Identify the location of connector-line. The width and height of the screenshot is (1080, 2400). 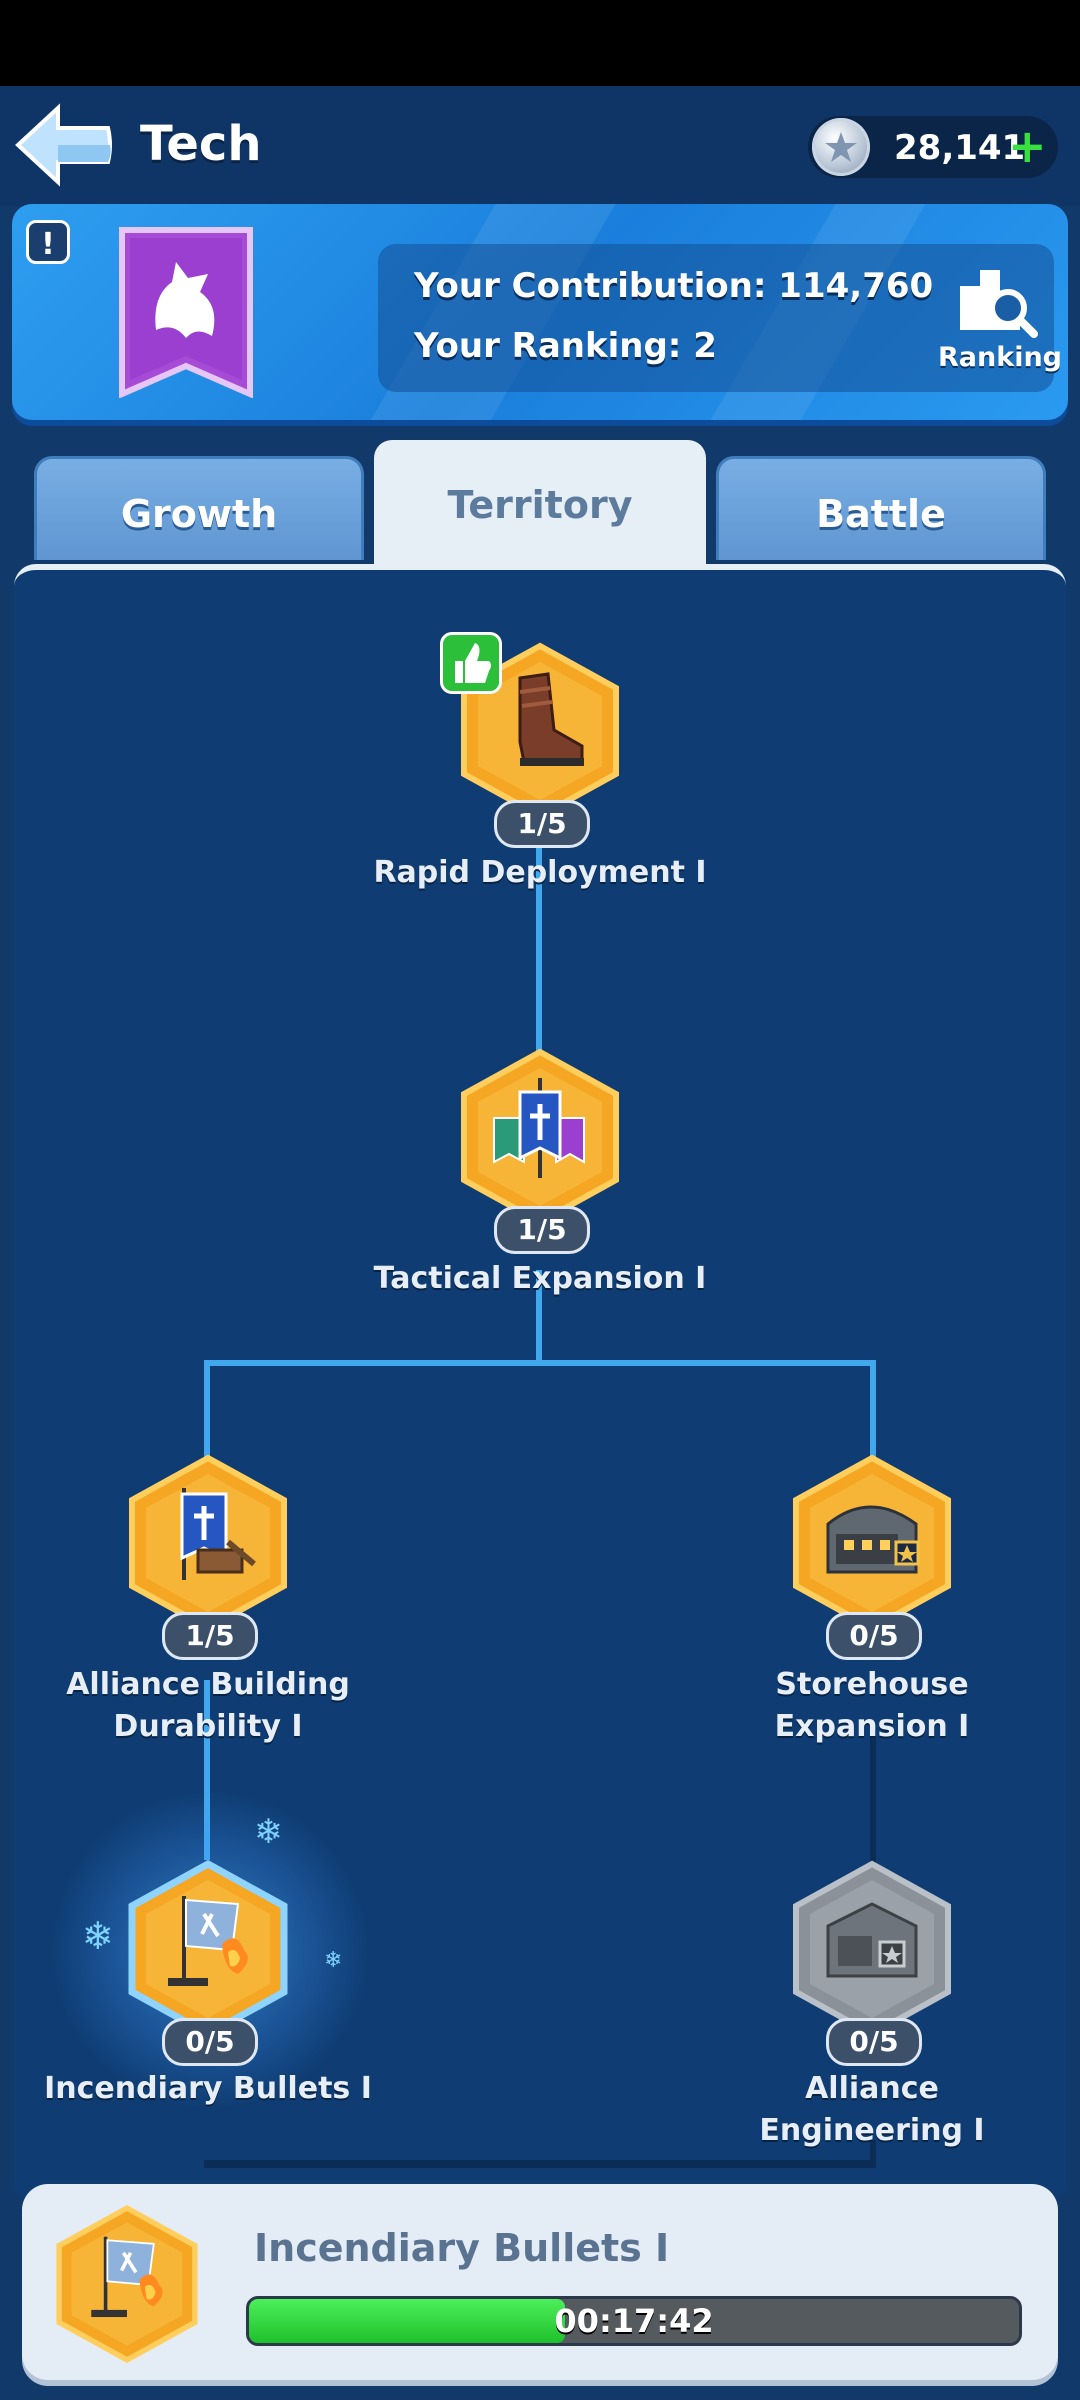
(540, 1363).